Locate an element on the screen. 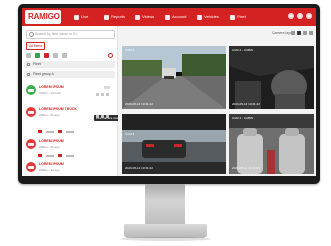  nav-item-vehicles: Vehicles is located at coordinates (208, 17).